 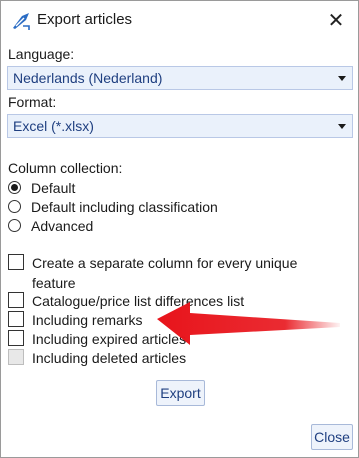 What do you see at coordinates (138, 301) in the screenshot?
I see `checkbox-label: Catalogue/price list differences list` at bounding box center [138, 301].